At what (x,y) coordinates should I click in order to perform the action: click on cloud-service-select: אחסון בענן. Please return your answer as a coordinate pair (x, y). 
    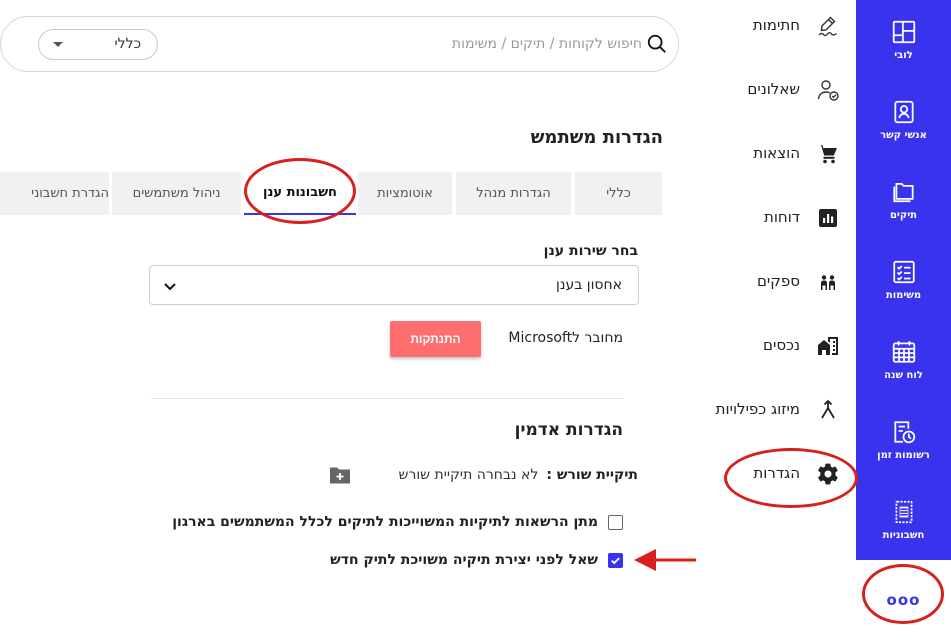
    Looking at the image, I should click on (394, 285).